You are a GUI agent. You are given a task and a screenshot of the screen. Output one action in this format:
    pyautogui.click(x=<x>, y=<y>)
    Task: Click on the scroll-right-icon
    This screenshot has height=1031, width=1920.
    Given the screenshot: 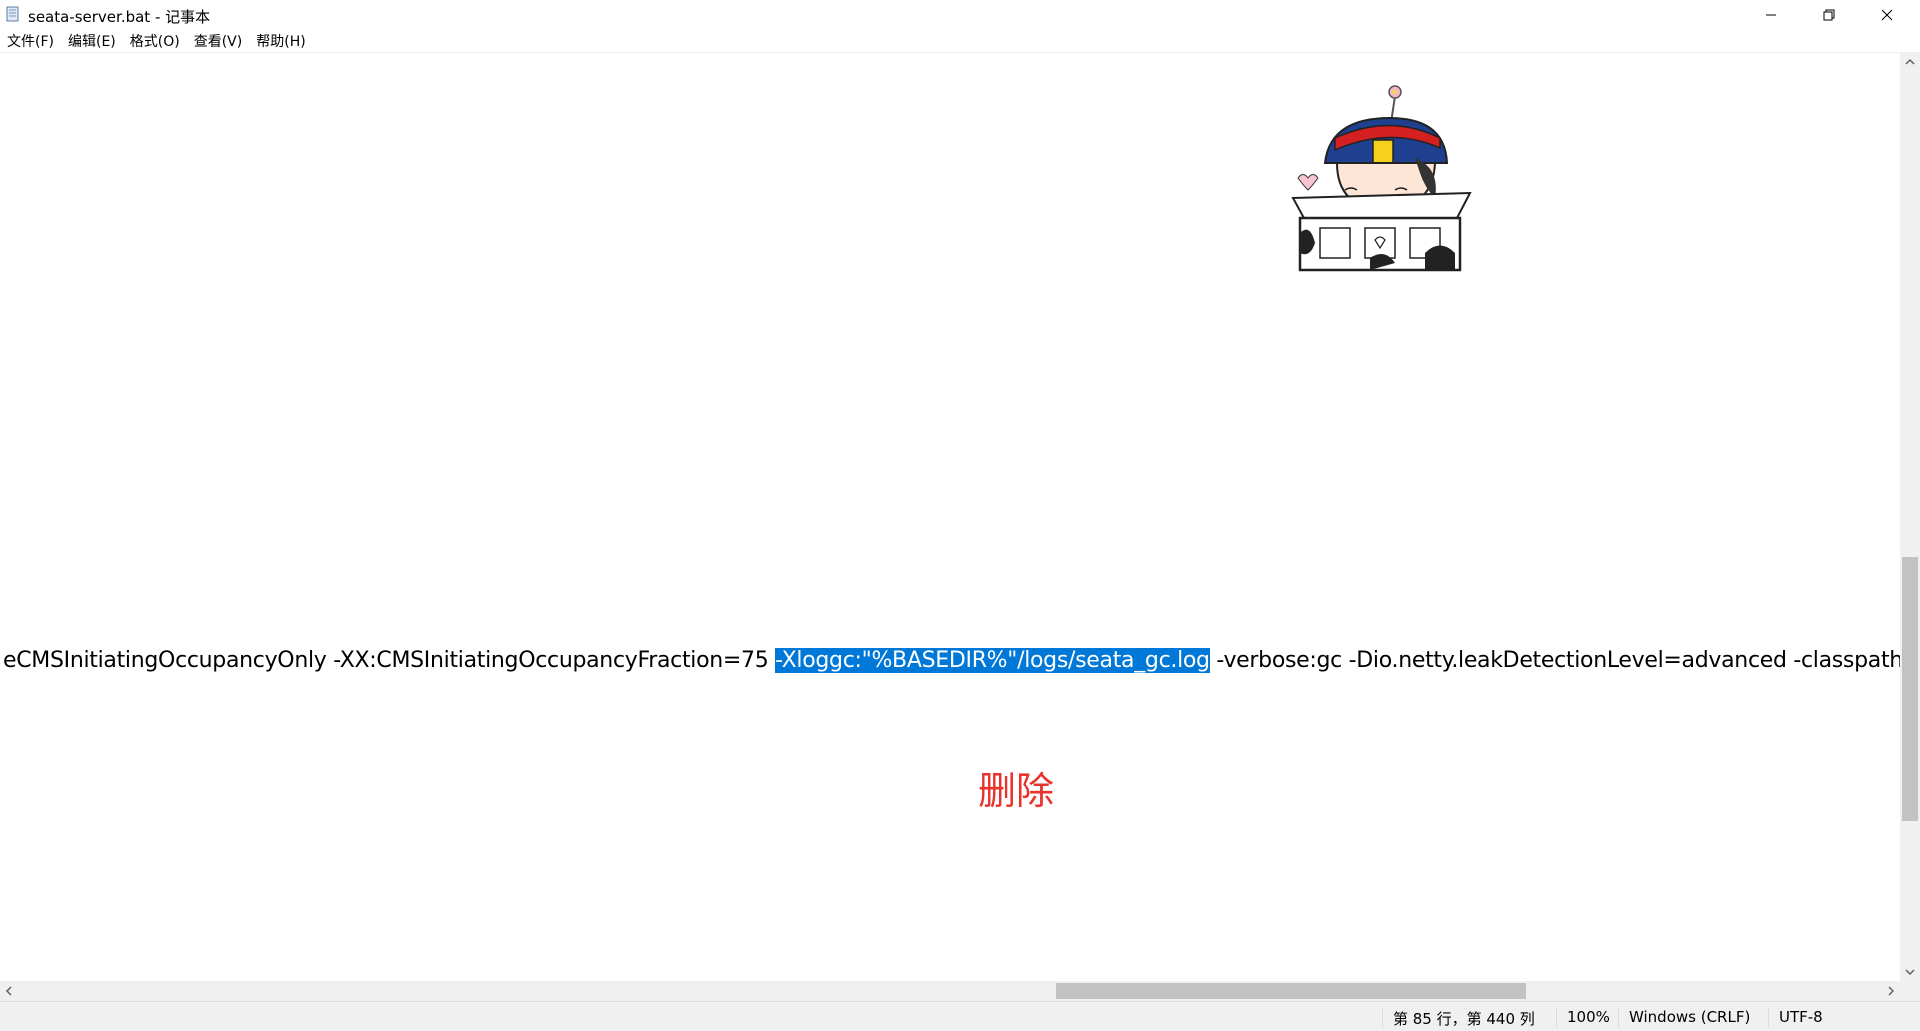 What is the action you would take?
    pyautogui.click(x=1891, y=991)
    